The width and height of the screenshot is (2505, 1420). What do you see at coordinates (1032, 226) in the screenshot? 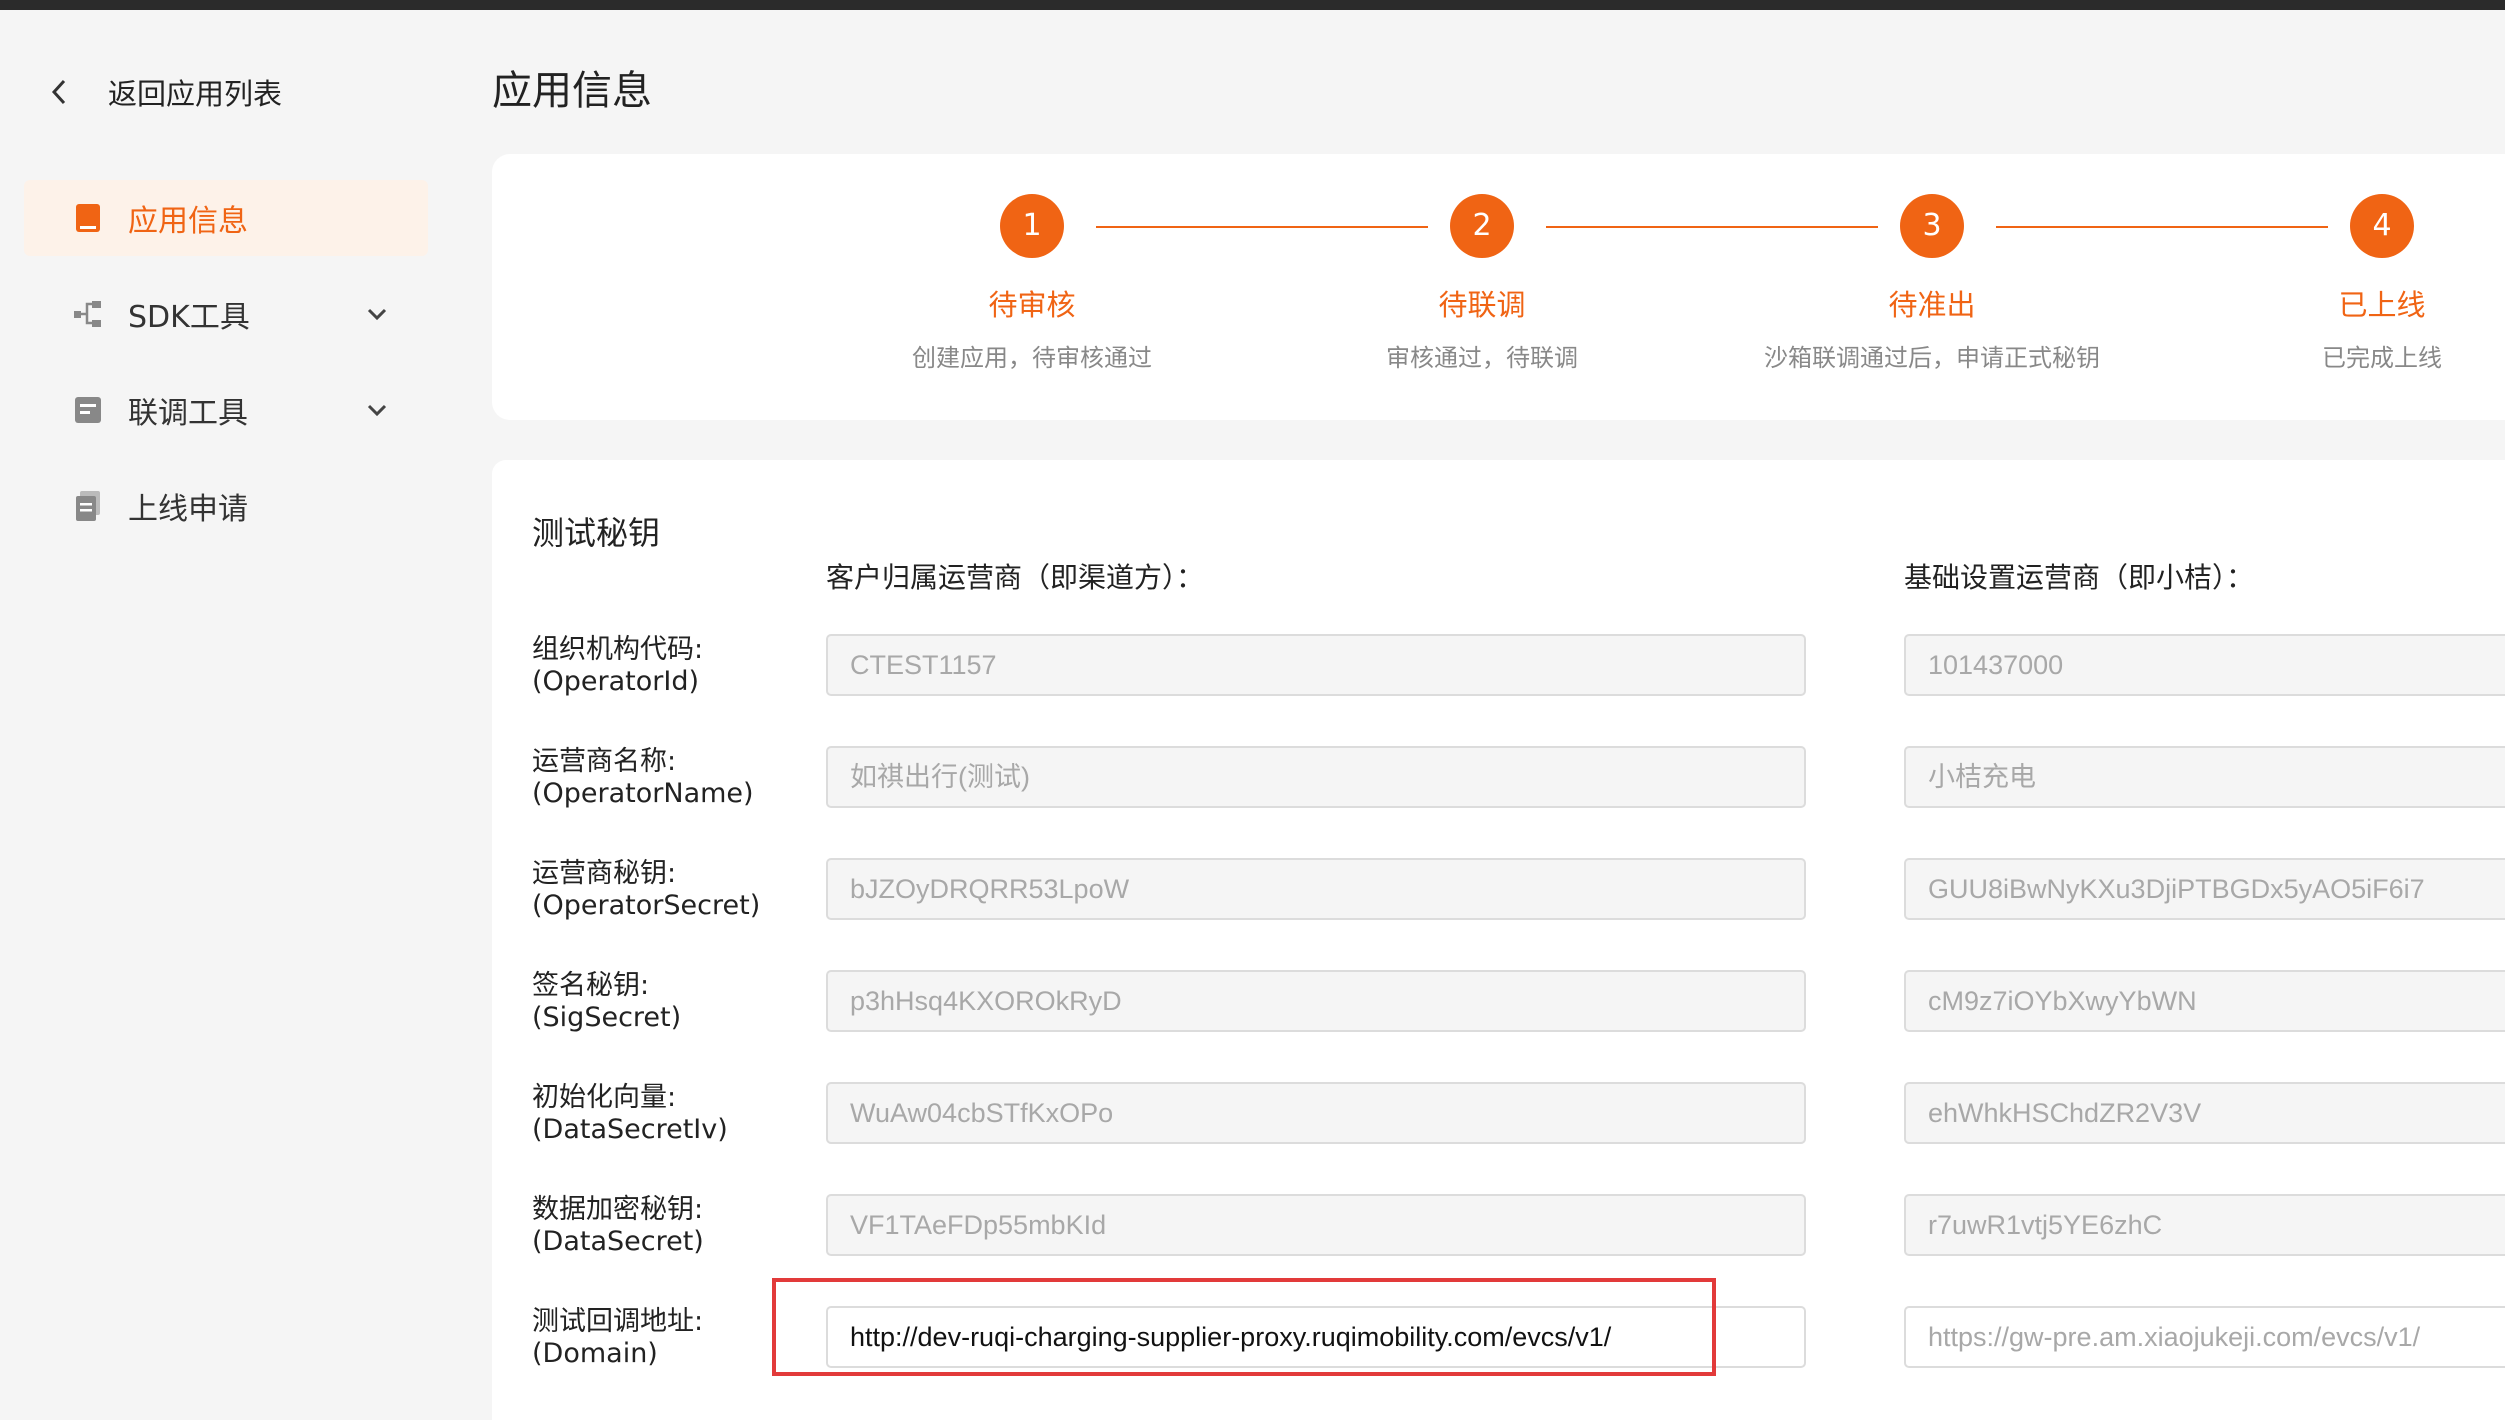
I see `step-number: 1` at bounding box center [1032, 226].